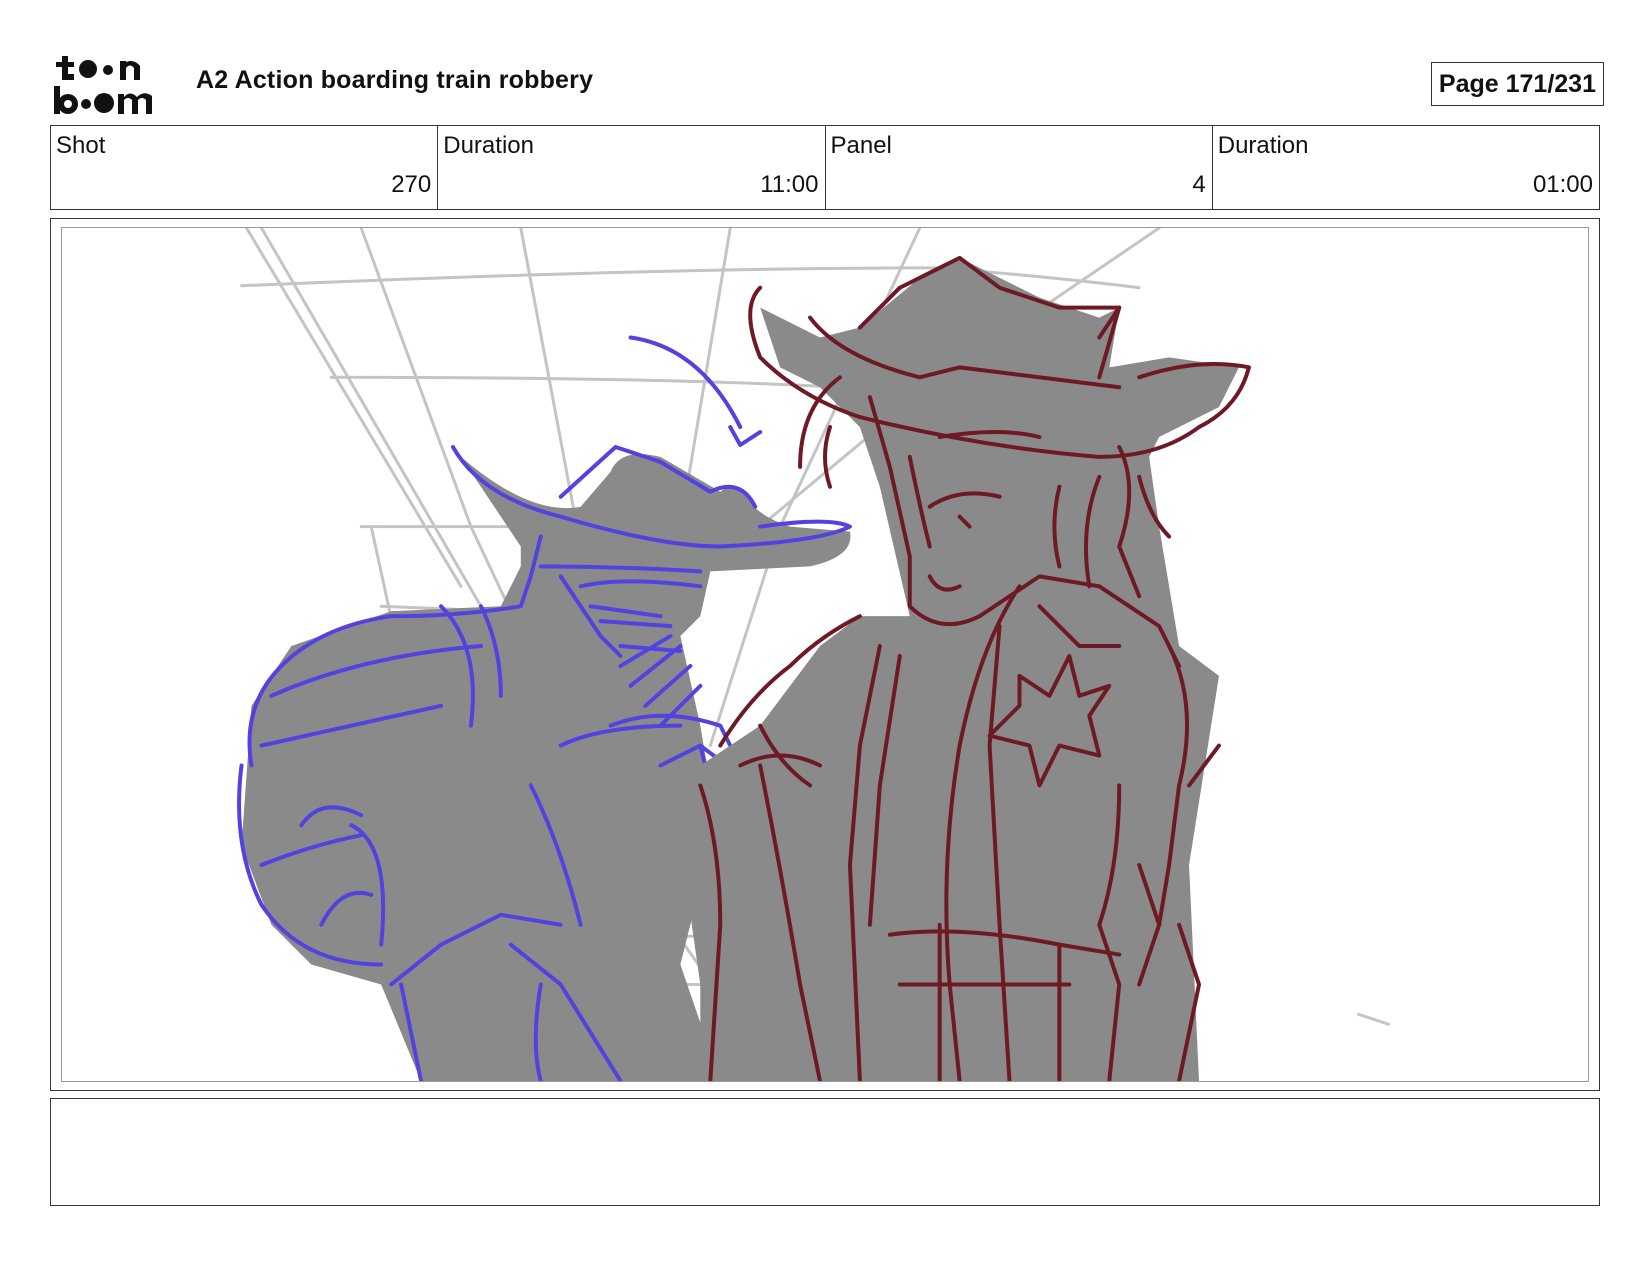 This screenshot has height=1275, width=1650. Describe the element at coordinates (1517, 84) in the screenshot. I see `page-indicator: Page 171/231` at that location.